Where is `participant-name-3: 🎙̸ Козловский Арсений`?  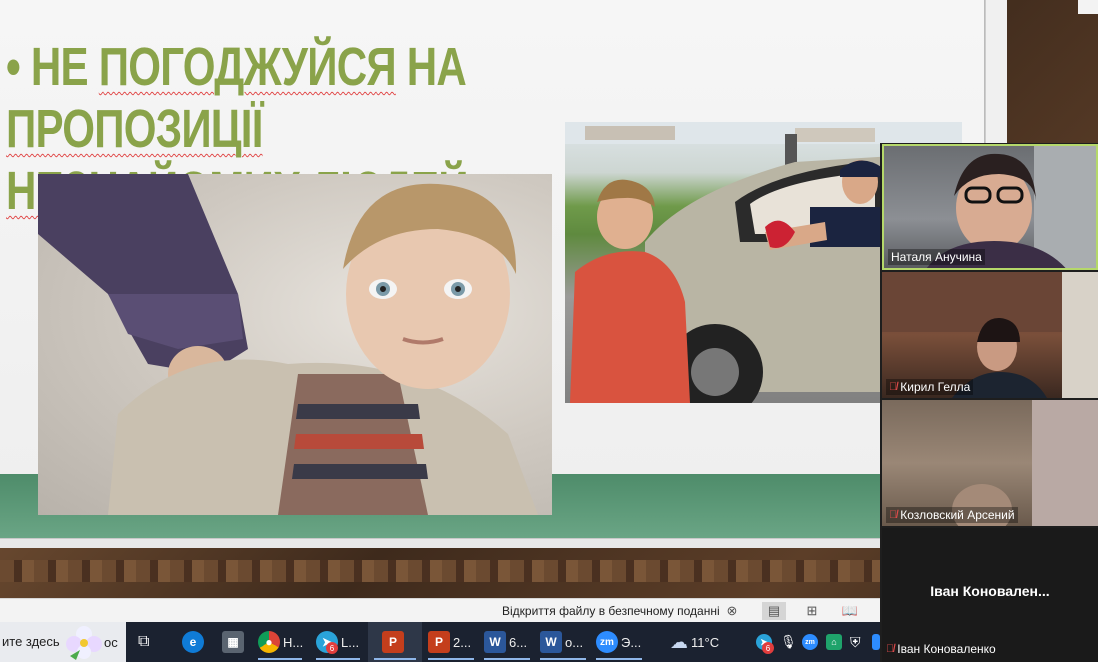 participant-name-3: 🎙̸ Козловский Арсений is located at coordinates (952, 515).